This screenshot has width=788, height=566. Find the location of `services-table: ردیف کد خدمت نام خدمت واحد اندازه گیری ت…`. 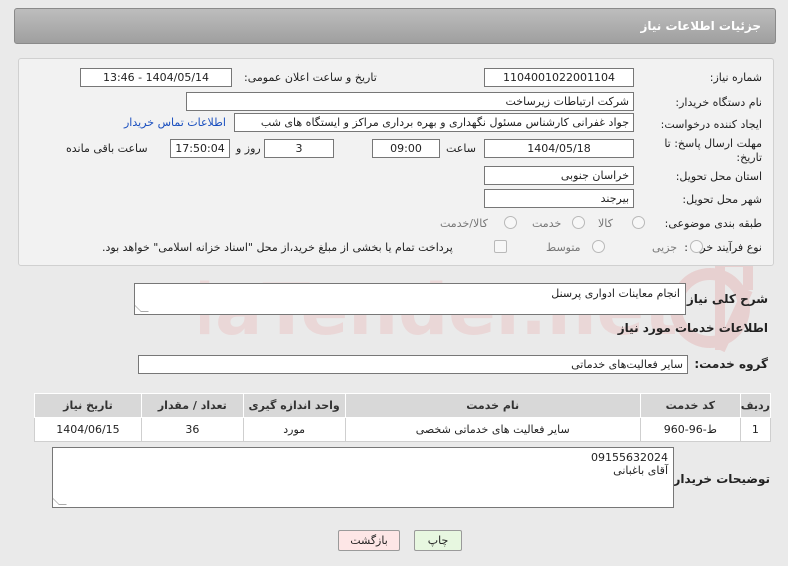

services-table: ردیف کد خدمت نام خدمت واحد اندازه گیری ت… is located at coordinates (403, 417).